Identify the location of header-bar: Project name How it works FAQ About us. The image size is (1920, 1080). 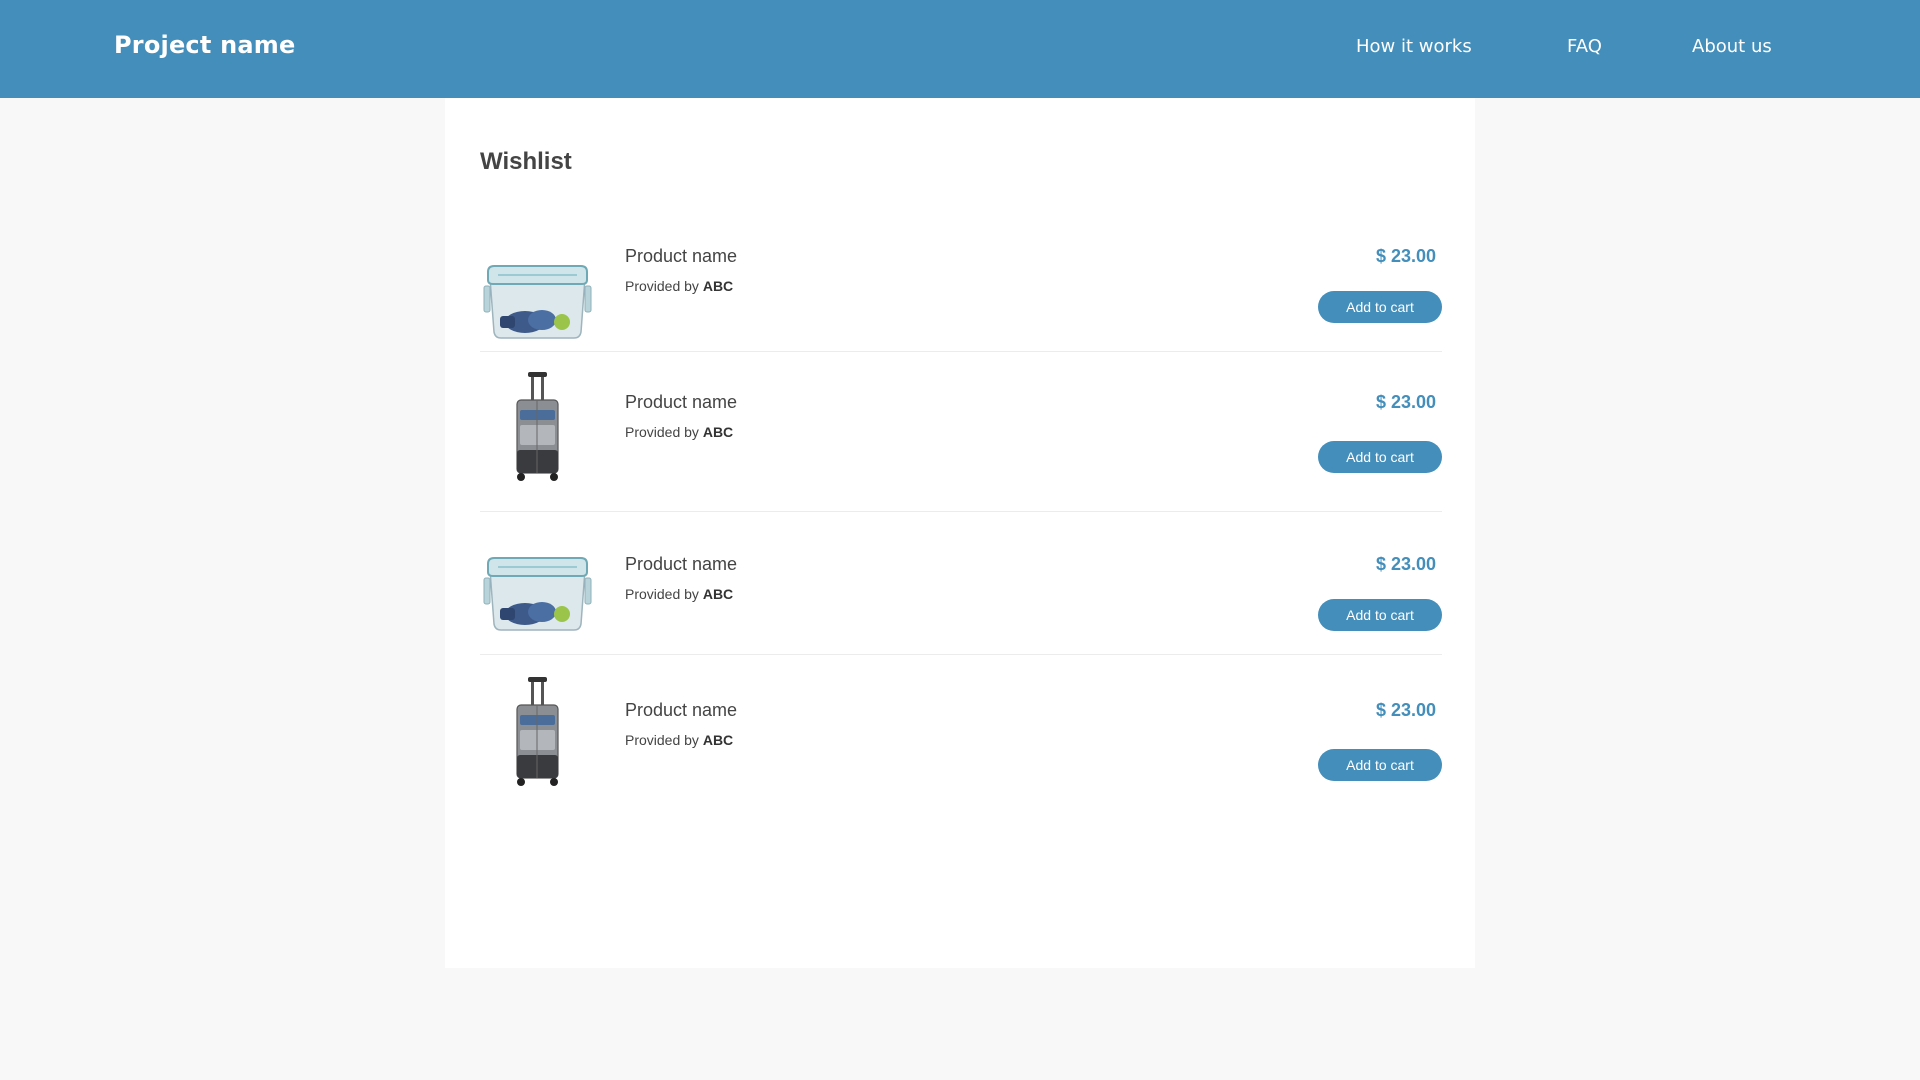
(960, 49).